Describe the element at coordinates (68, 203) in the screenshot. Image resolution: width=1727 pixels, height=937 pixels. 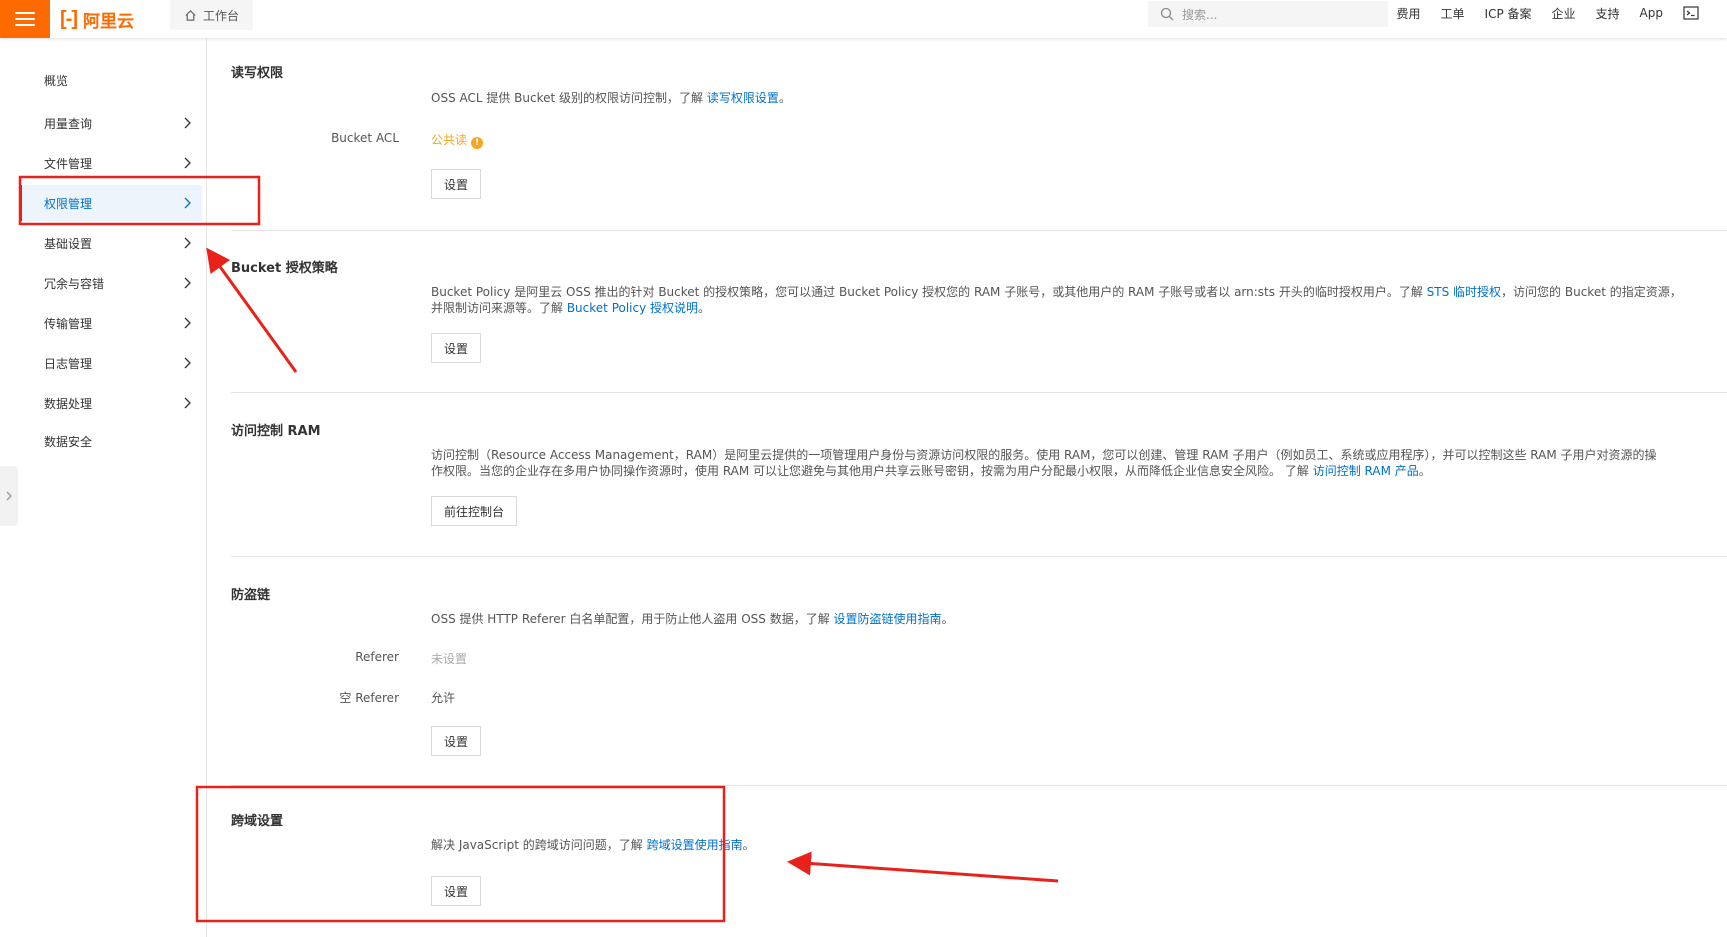
I see `sidebar-item-label: 权限管理` at that location.